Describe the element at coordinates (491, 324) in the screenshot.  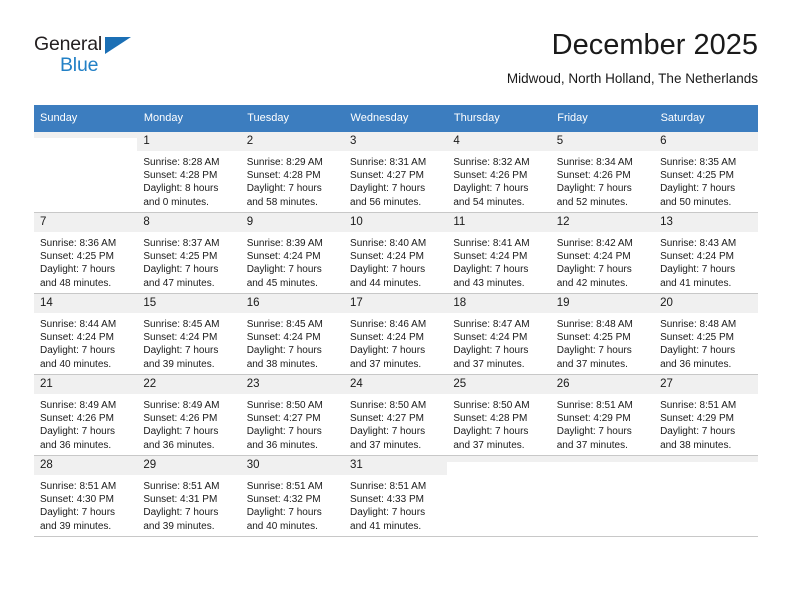
I see `sun-info-sunrise: Sunrise: 8:47 AM` at that location.